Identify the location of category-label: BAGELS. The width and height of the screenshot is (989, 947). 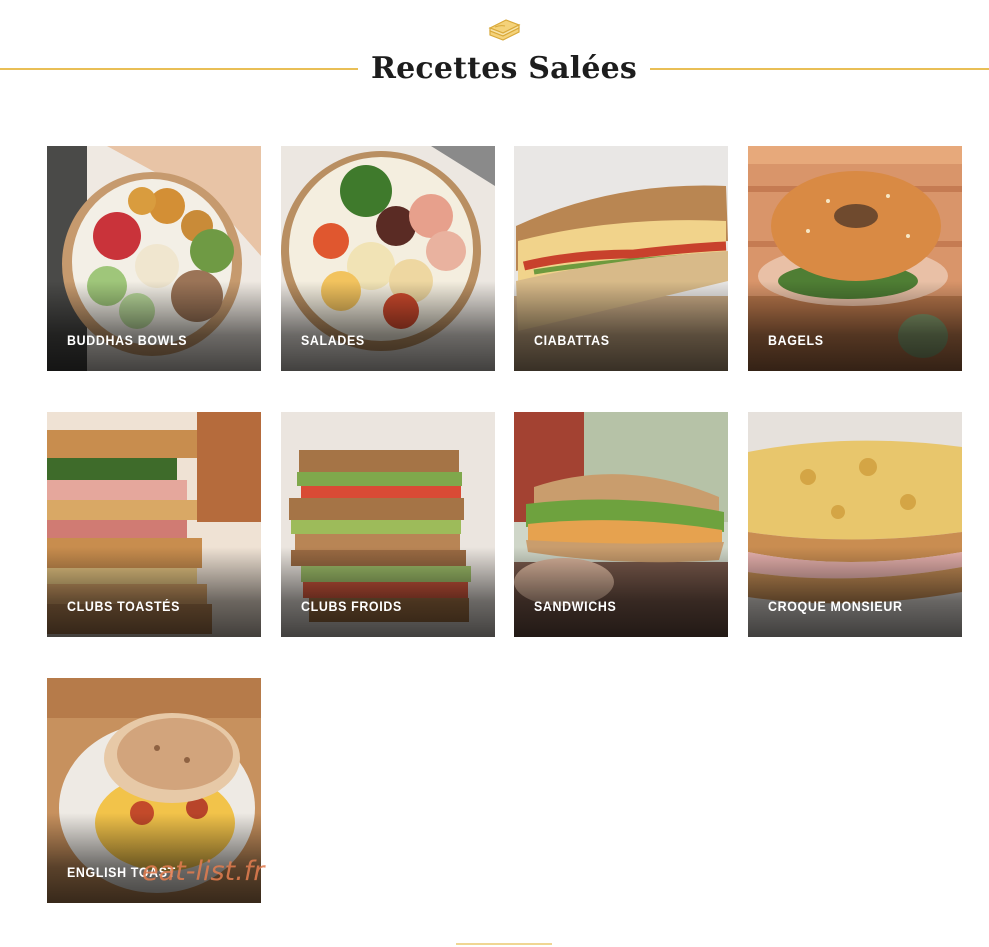
(796, 340).